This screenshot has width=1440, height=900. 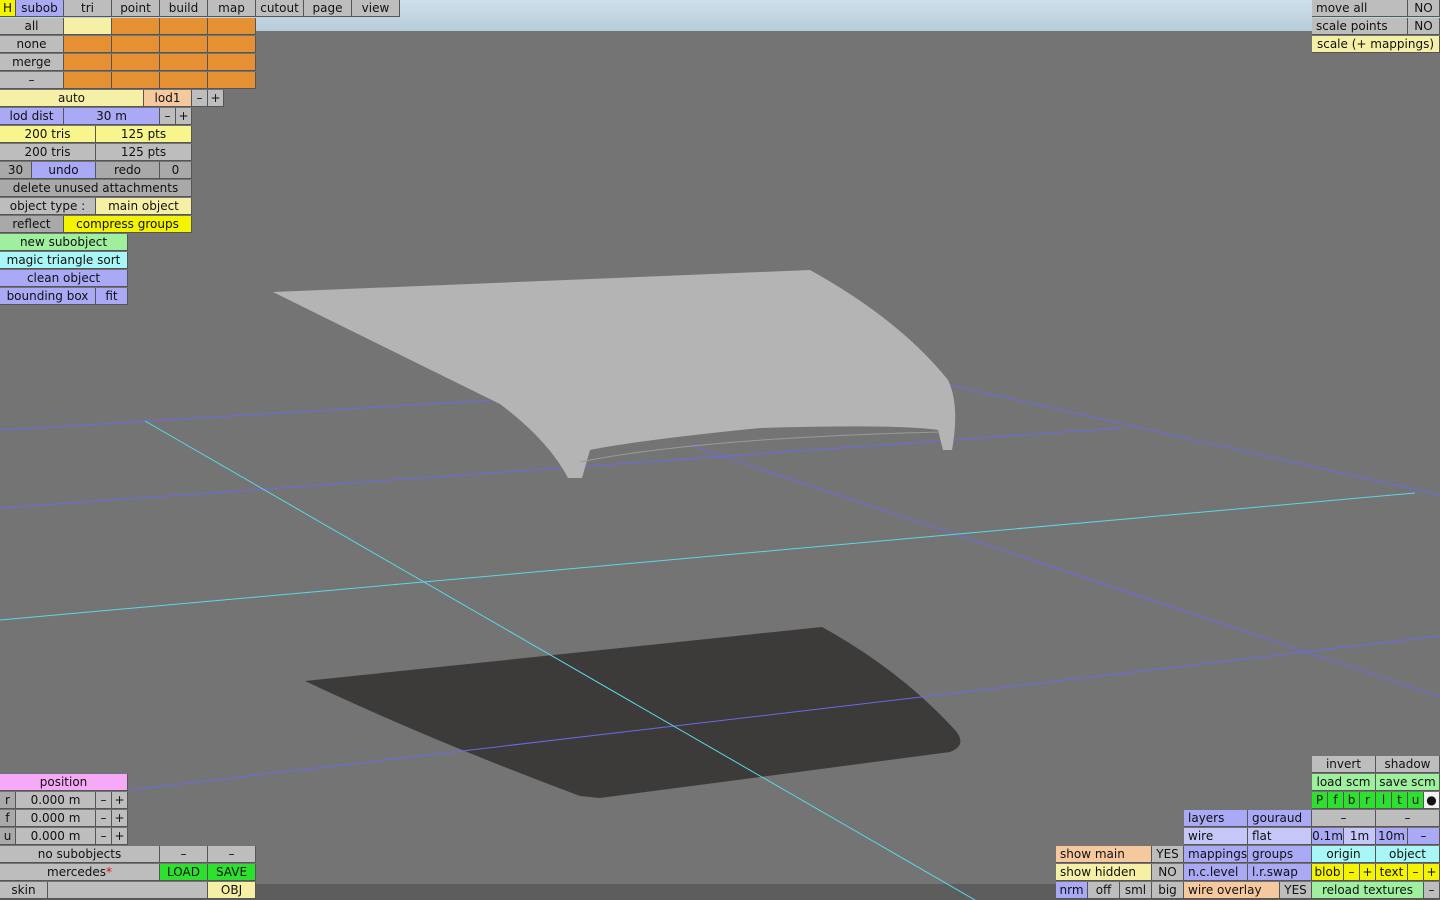 I want to click on origin-button: origin, so click(x=1344, y=854).